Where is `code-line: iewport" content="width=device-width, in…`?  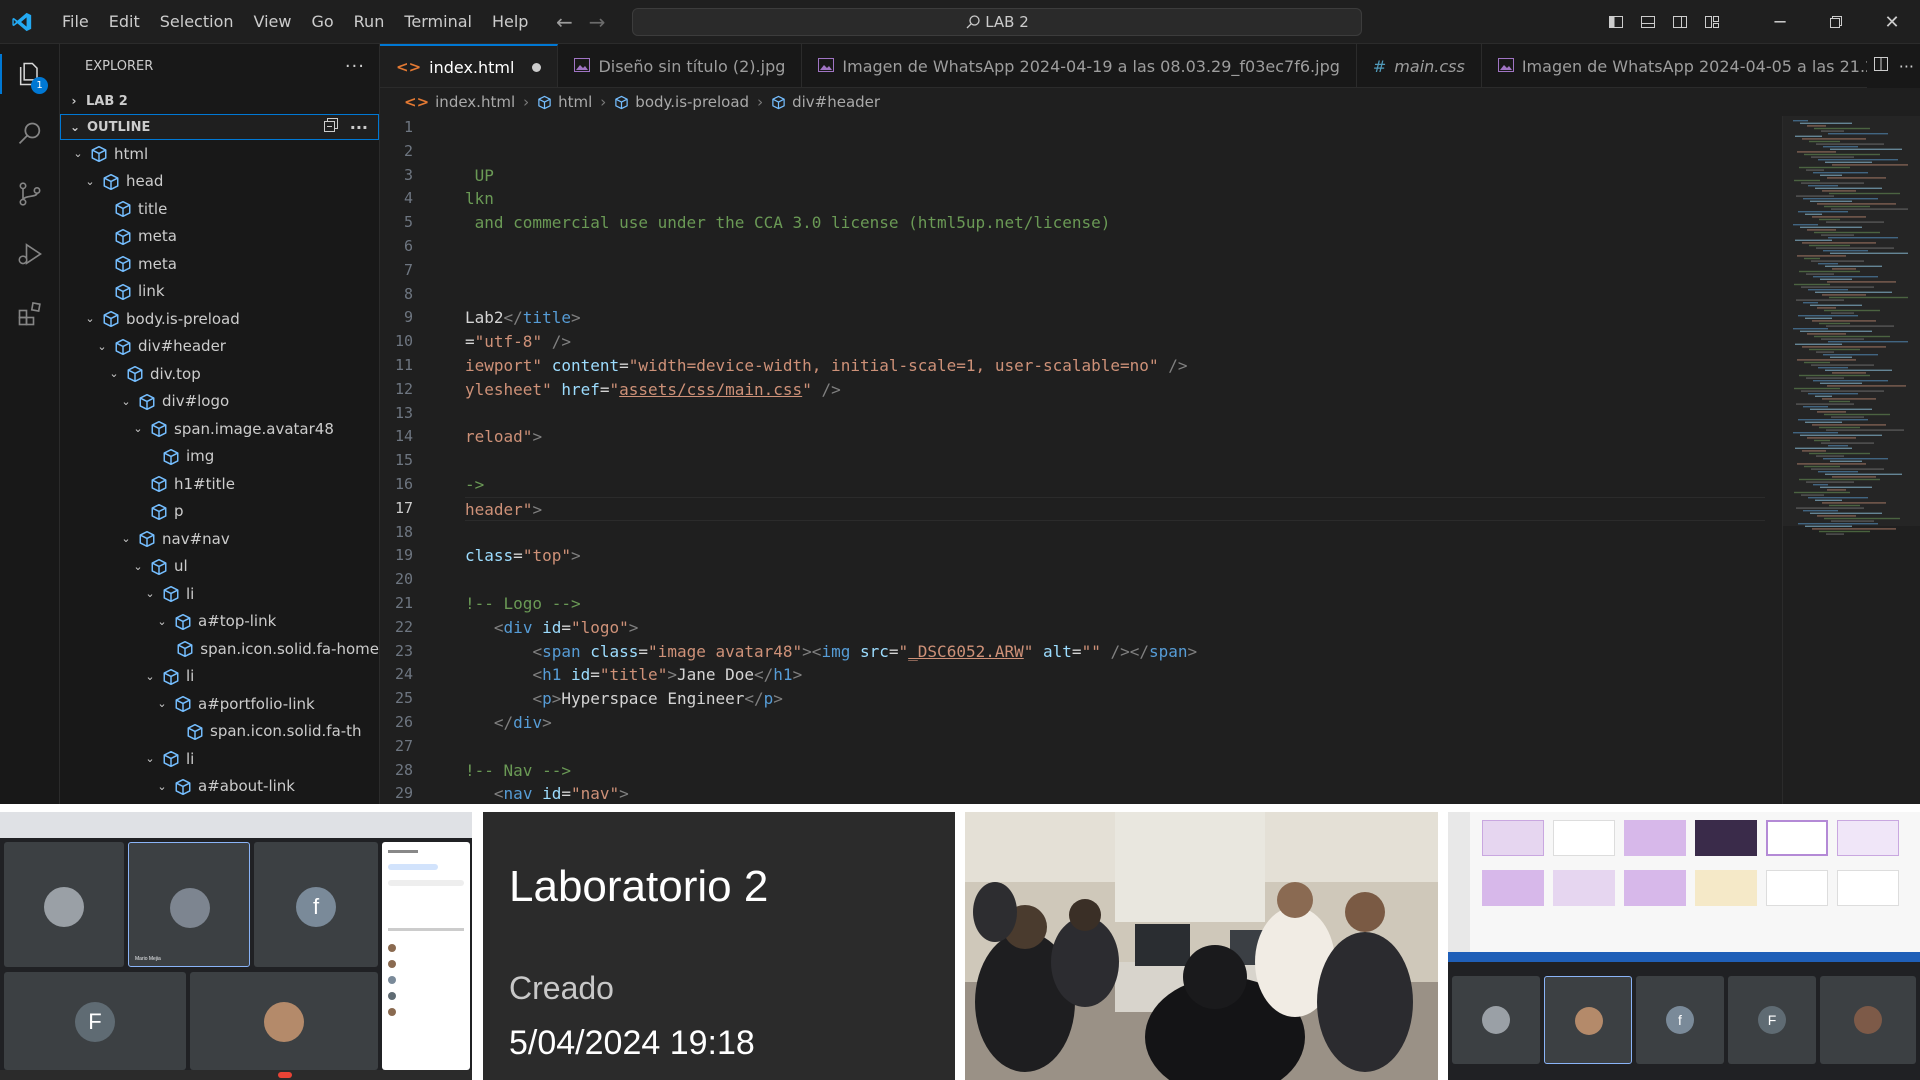
code-line: iewport" content="width=device-width, in… is located at coordinates (1115, 366).